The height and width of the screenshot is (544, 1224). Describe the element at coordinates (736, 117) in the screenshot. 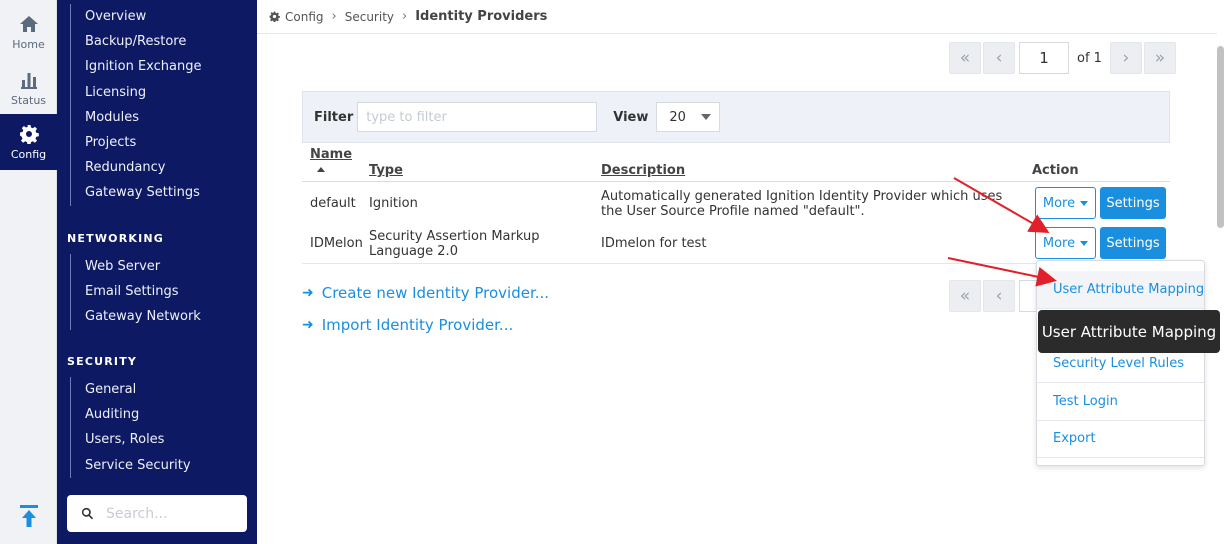

I see `filter-bar: Filter View 20` at that location.